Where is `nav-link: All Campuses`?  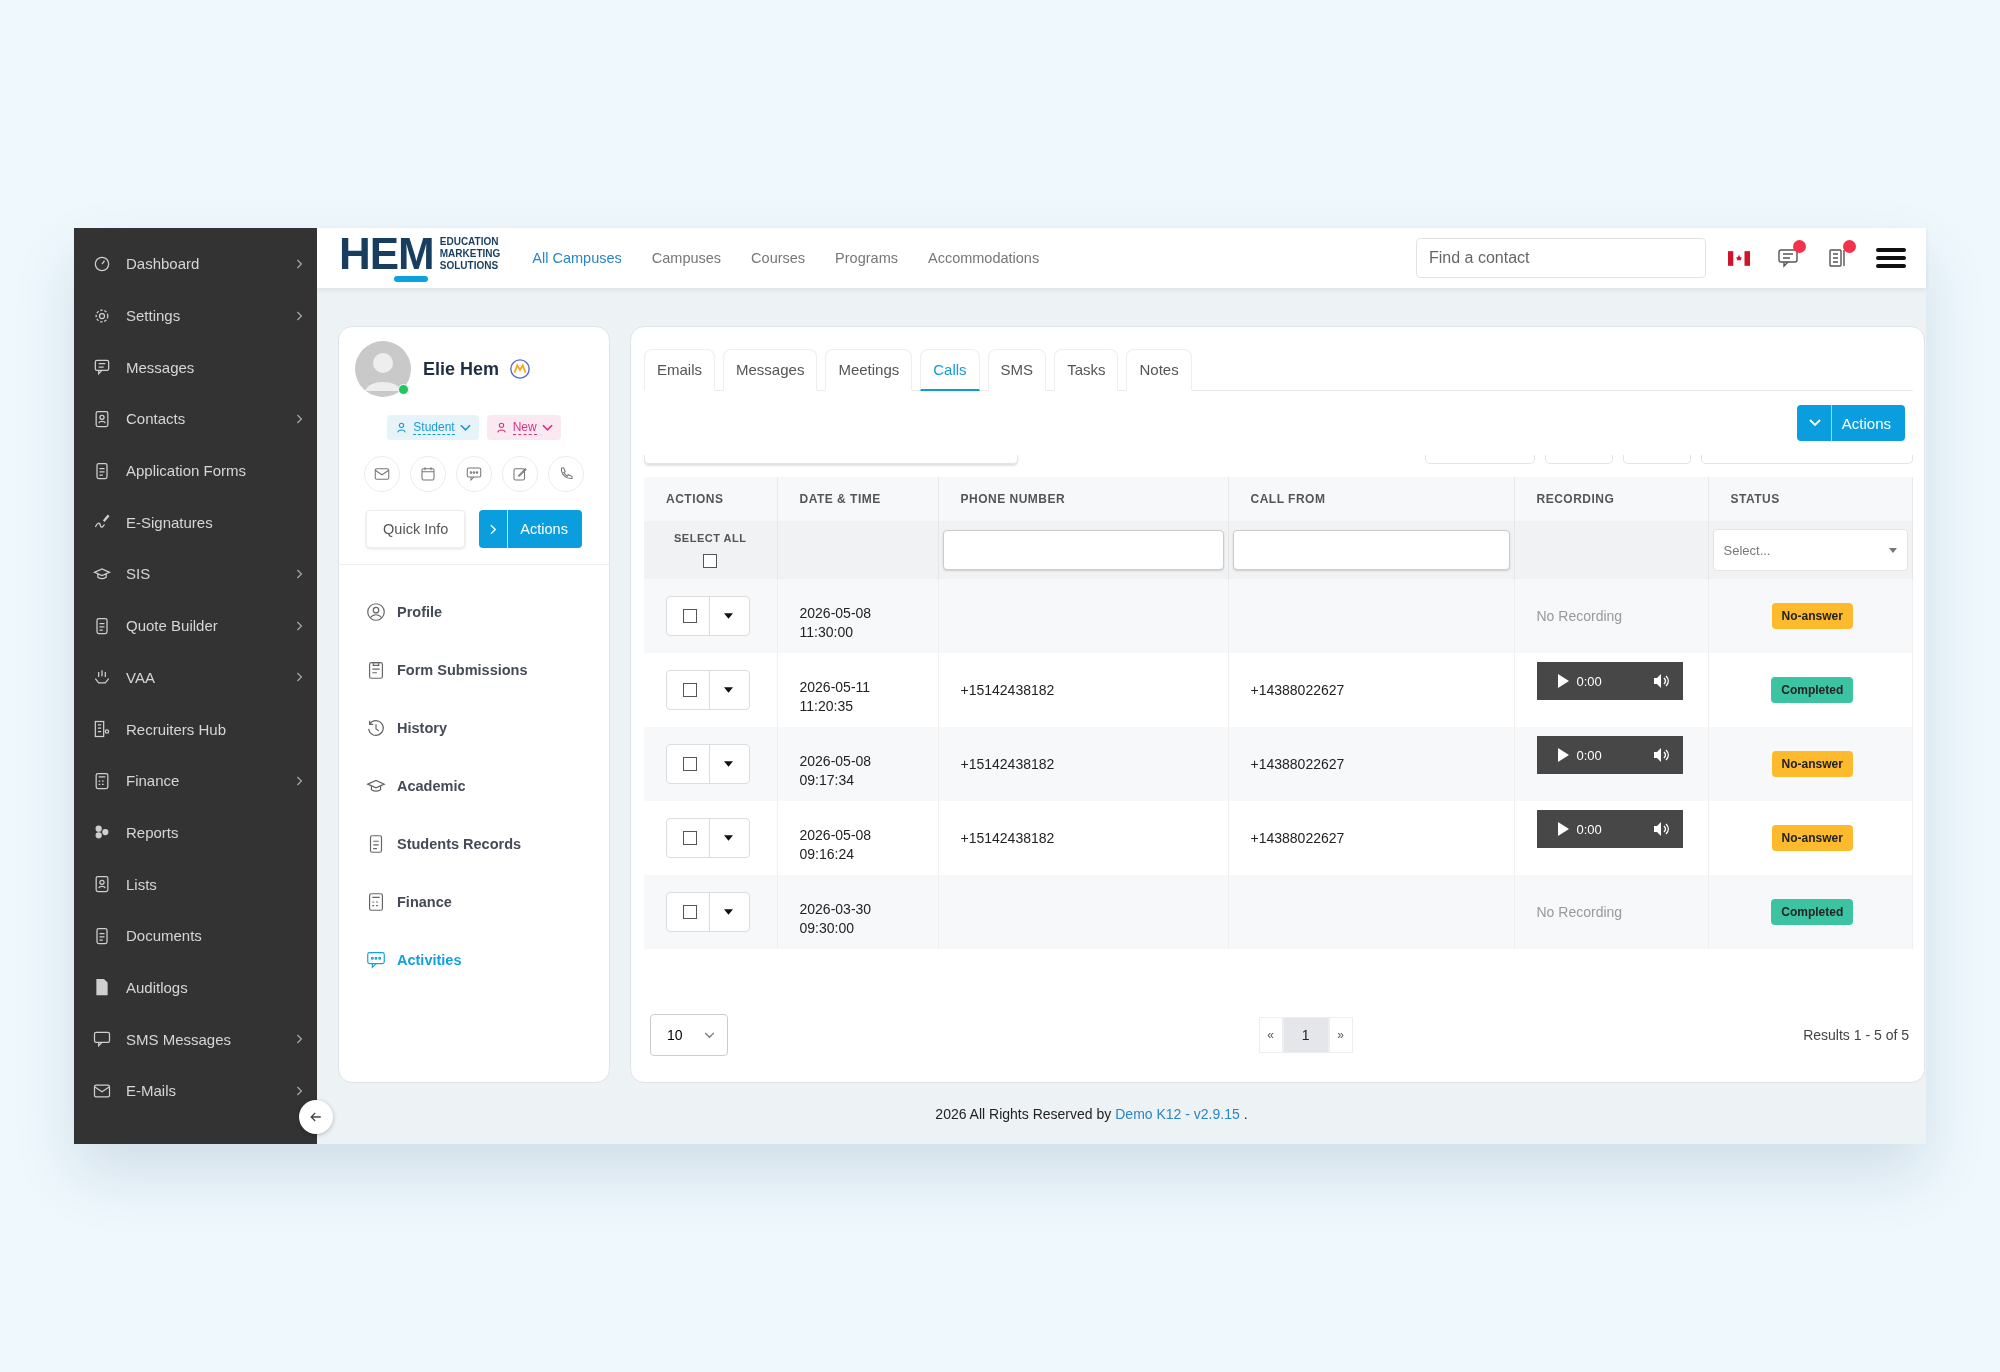 nav-link: All Campuses is located at coordinates (577, 258).